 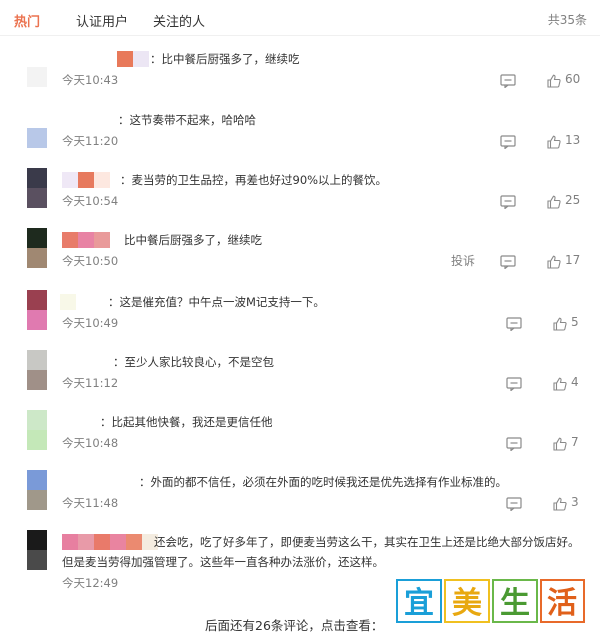 What do you see at coordinates (562, 603) in the screenshot?
I see `watermark-char: 活` at bounding box center [562, 603].